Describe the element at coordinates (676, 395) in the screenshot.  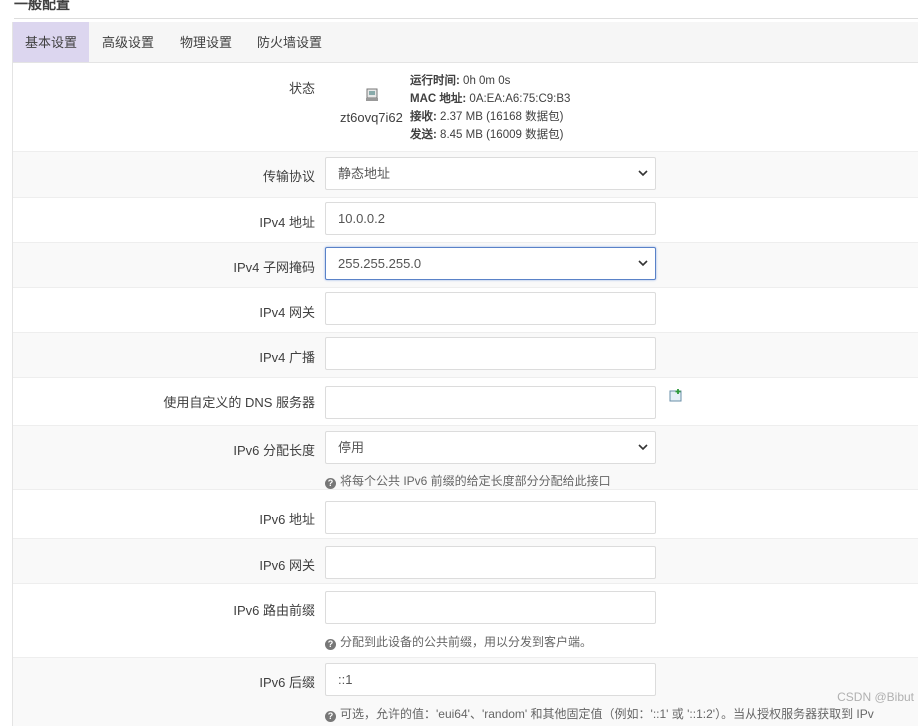
I see `add-dns-icon` at that location.